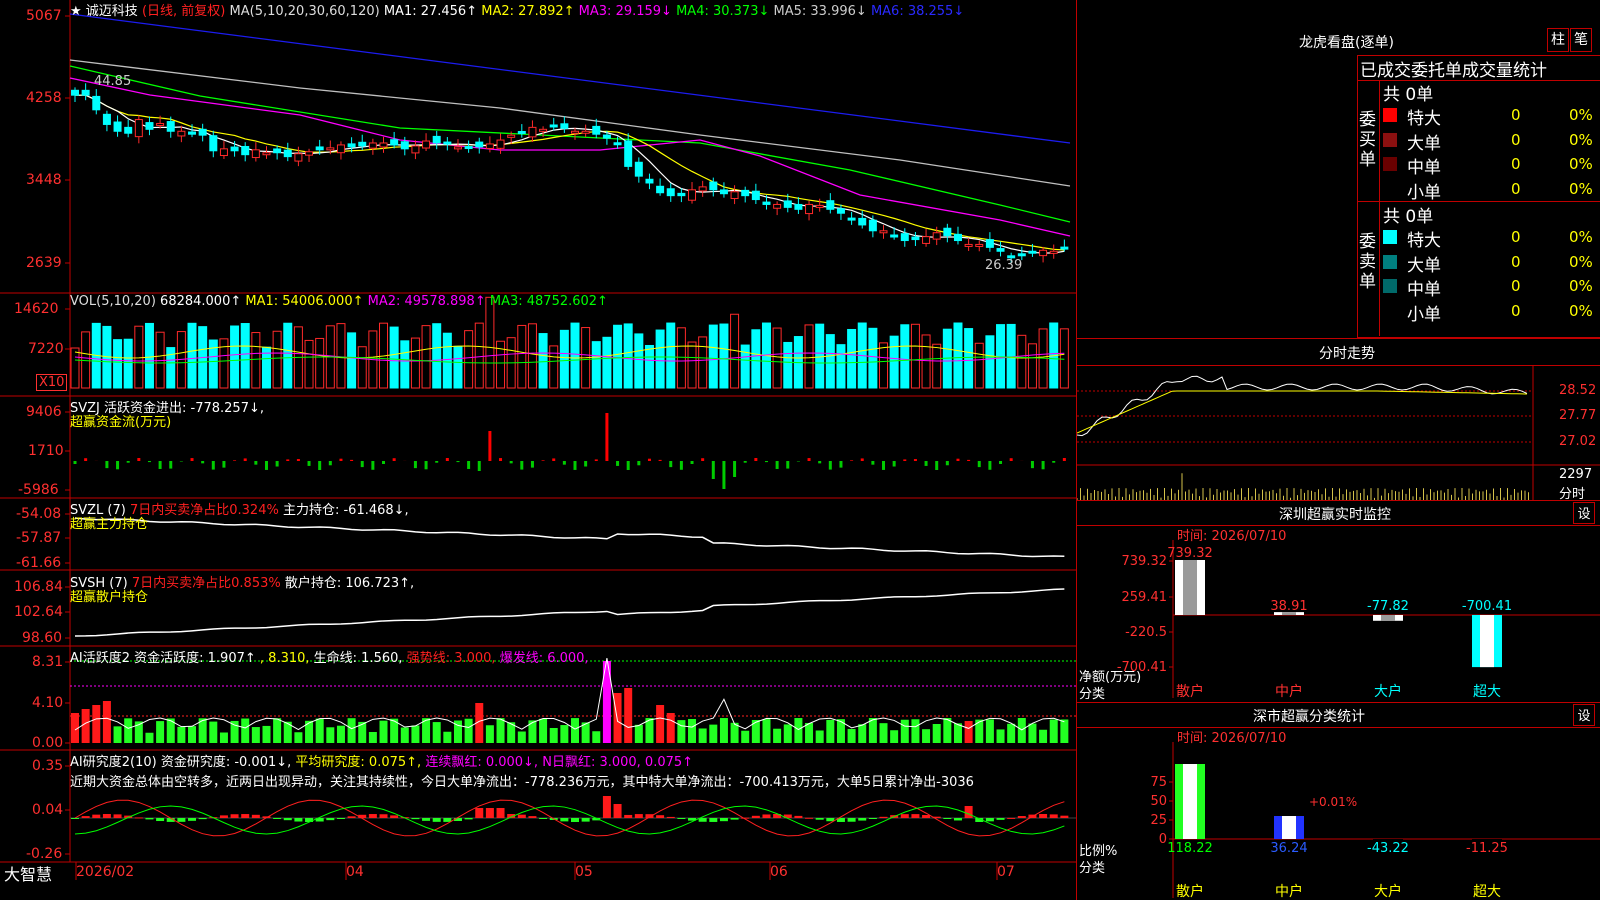  What do you see at coordinates (46, 451) in the screenshot?
I see `ytick-svzj-2: 1710` at bounding box center [46, 451].